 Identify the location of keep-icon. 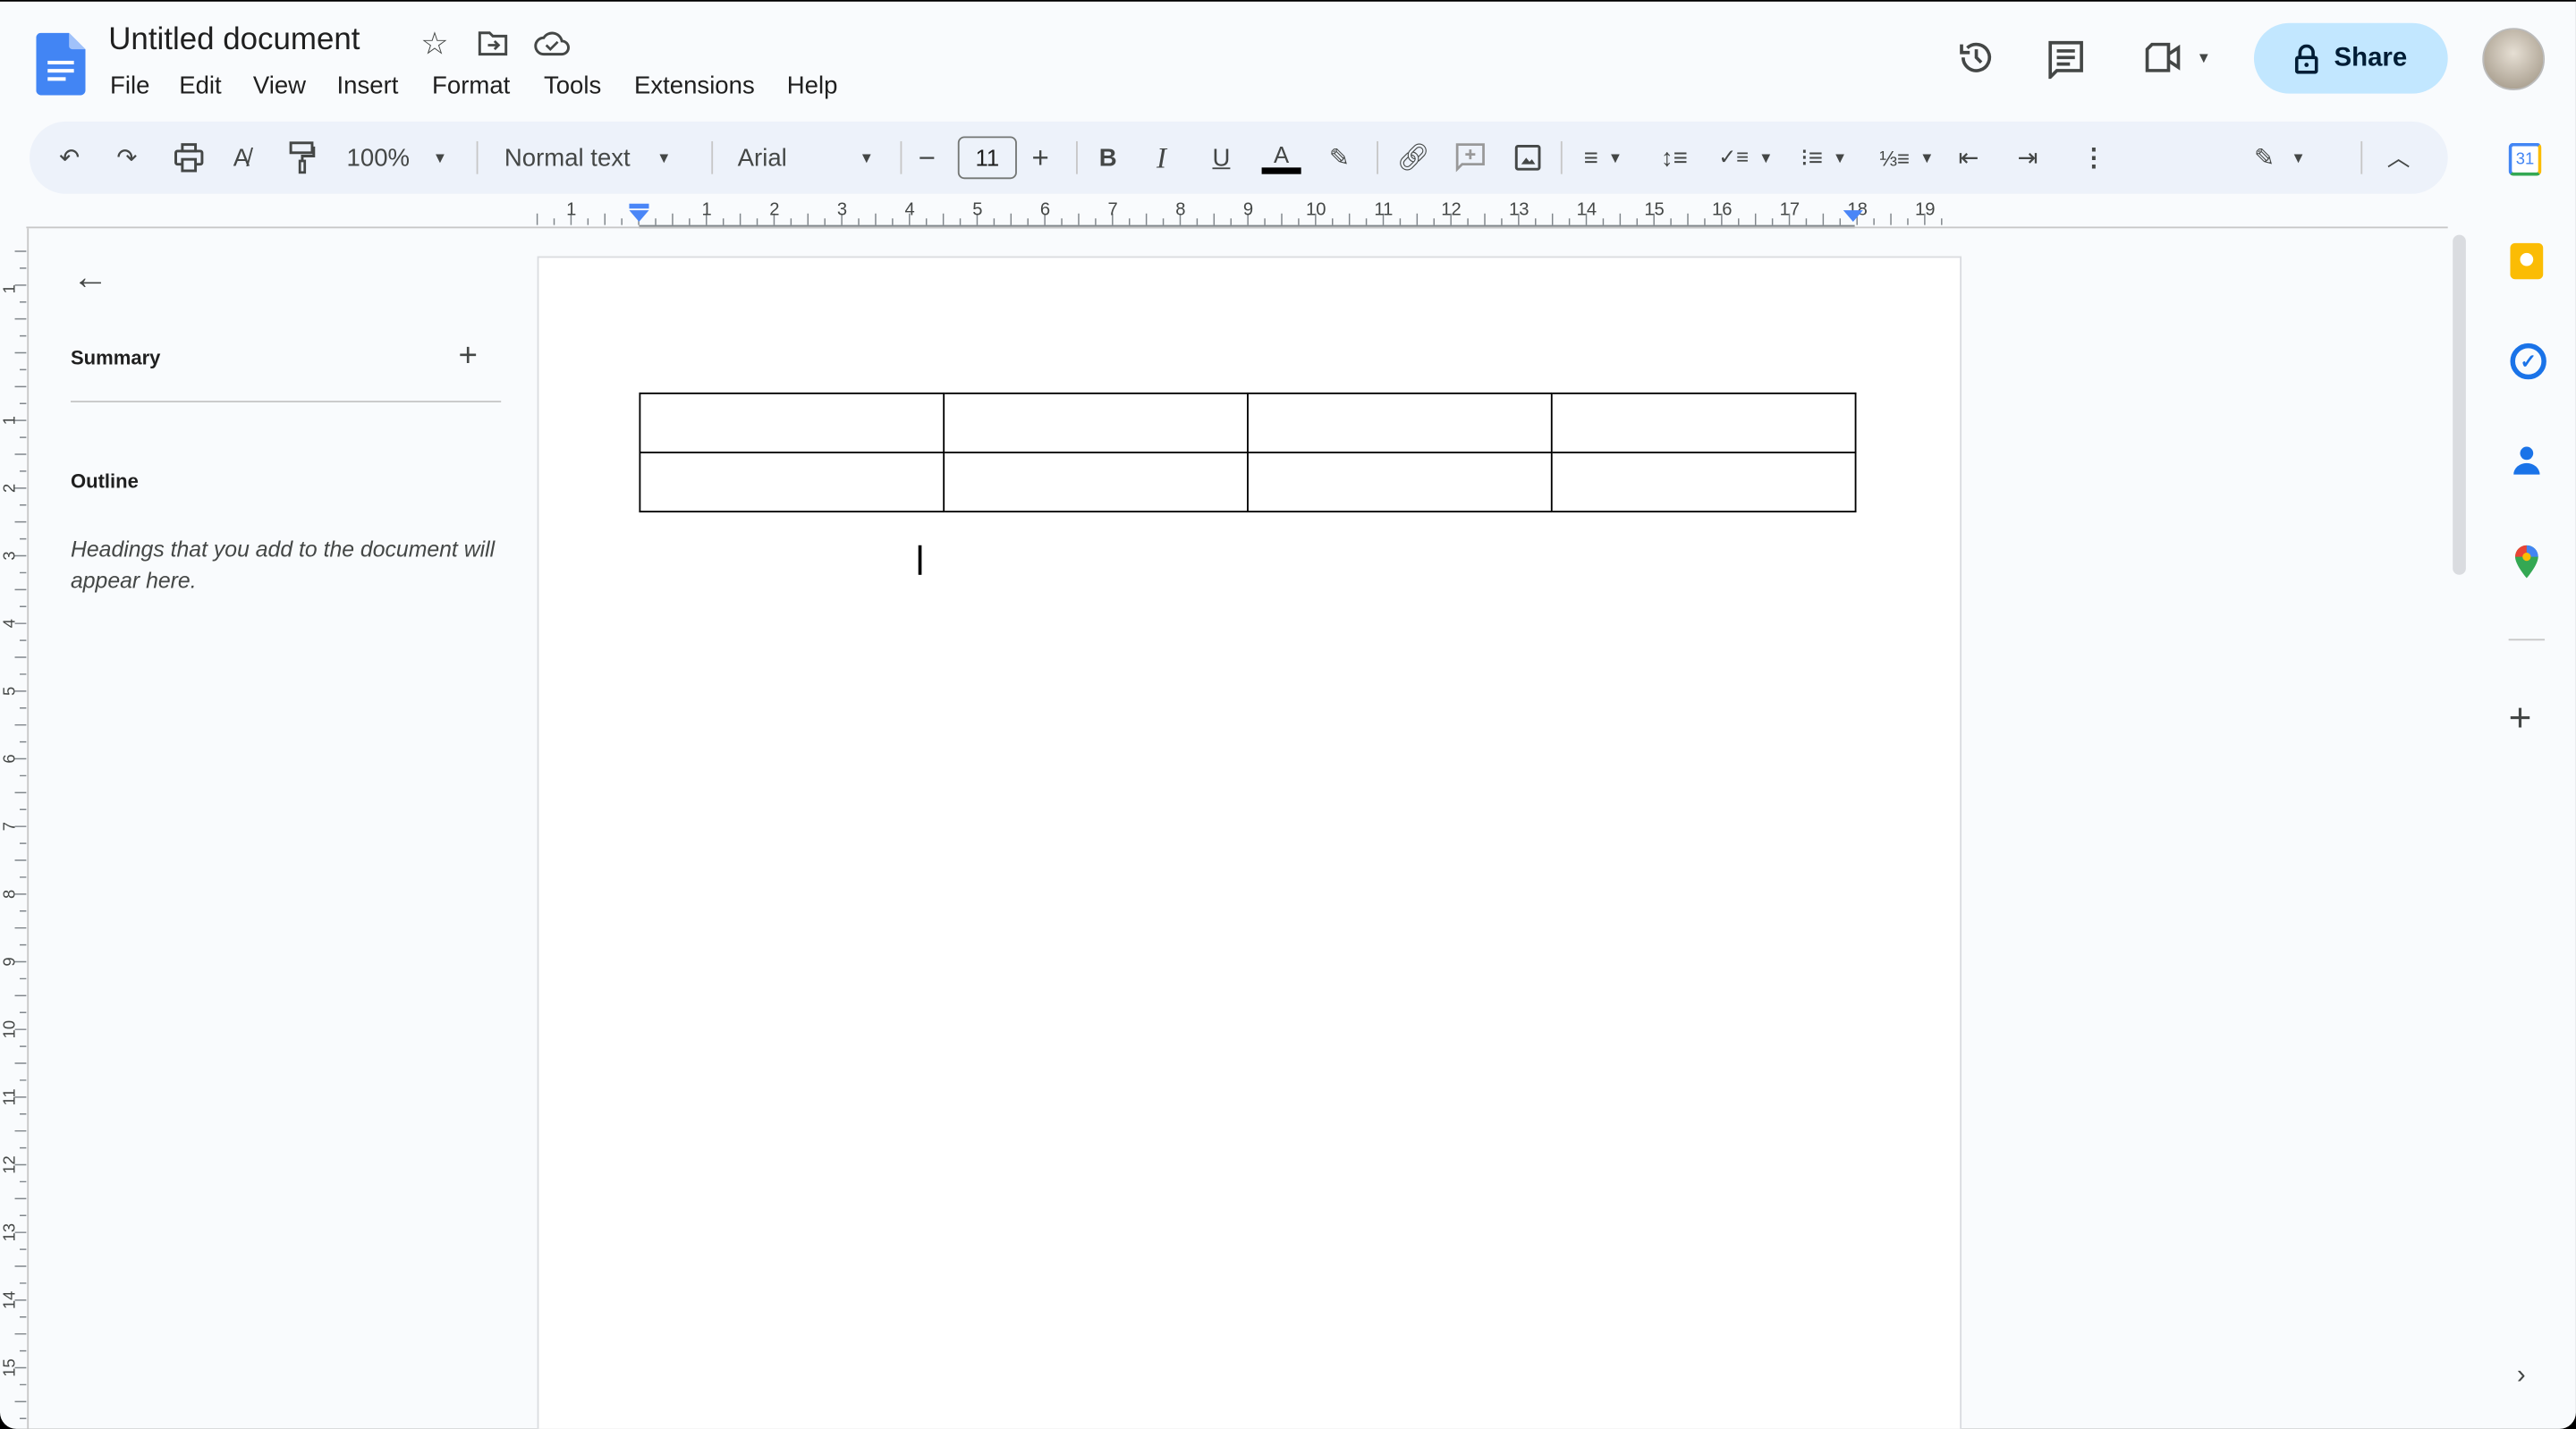
(2527, 261).